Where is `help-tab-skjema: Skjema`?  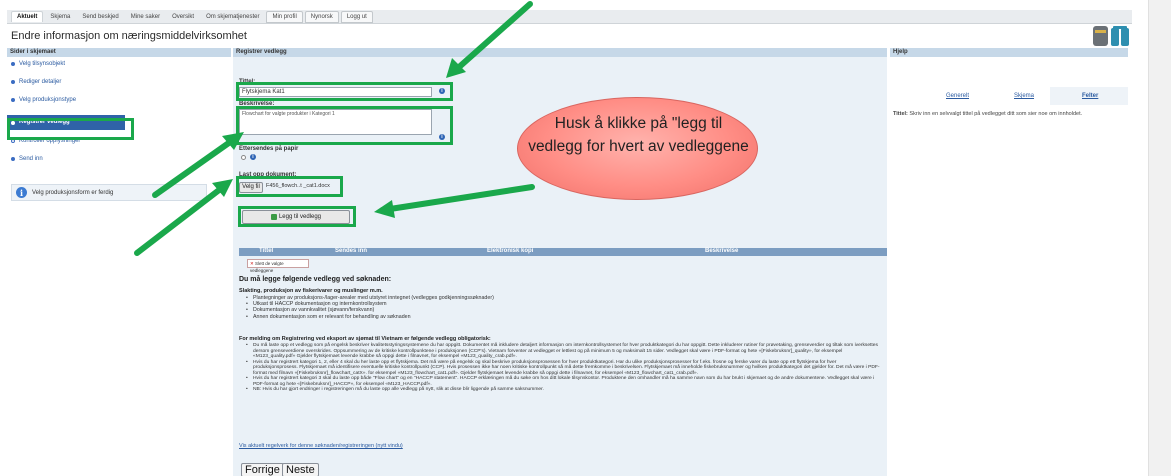 help-tab-skjema: Skjema is located at coordinates (1024, 96).